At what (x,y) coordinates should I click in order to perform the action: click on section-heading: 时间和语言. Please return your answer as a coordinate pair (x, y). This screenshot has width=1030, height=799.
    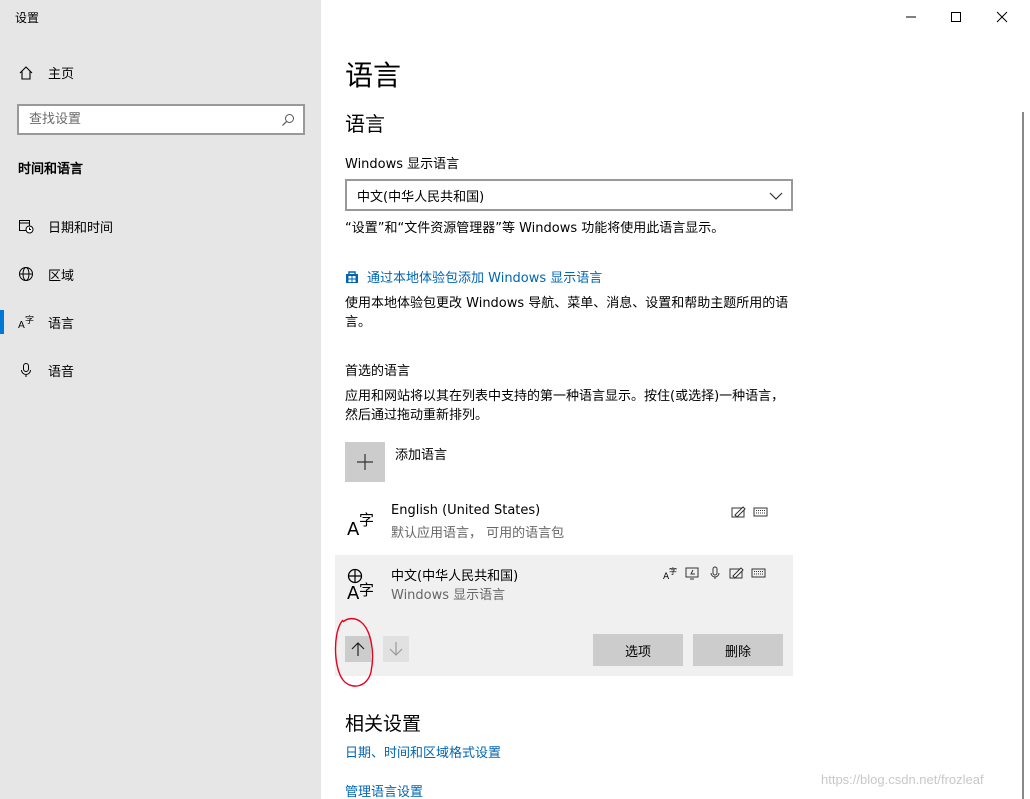
    Looking at the image, I should click on (51, 169).